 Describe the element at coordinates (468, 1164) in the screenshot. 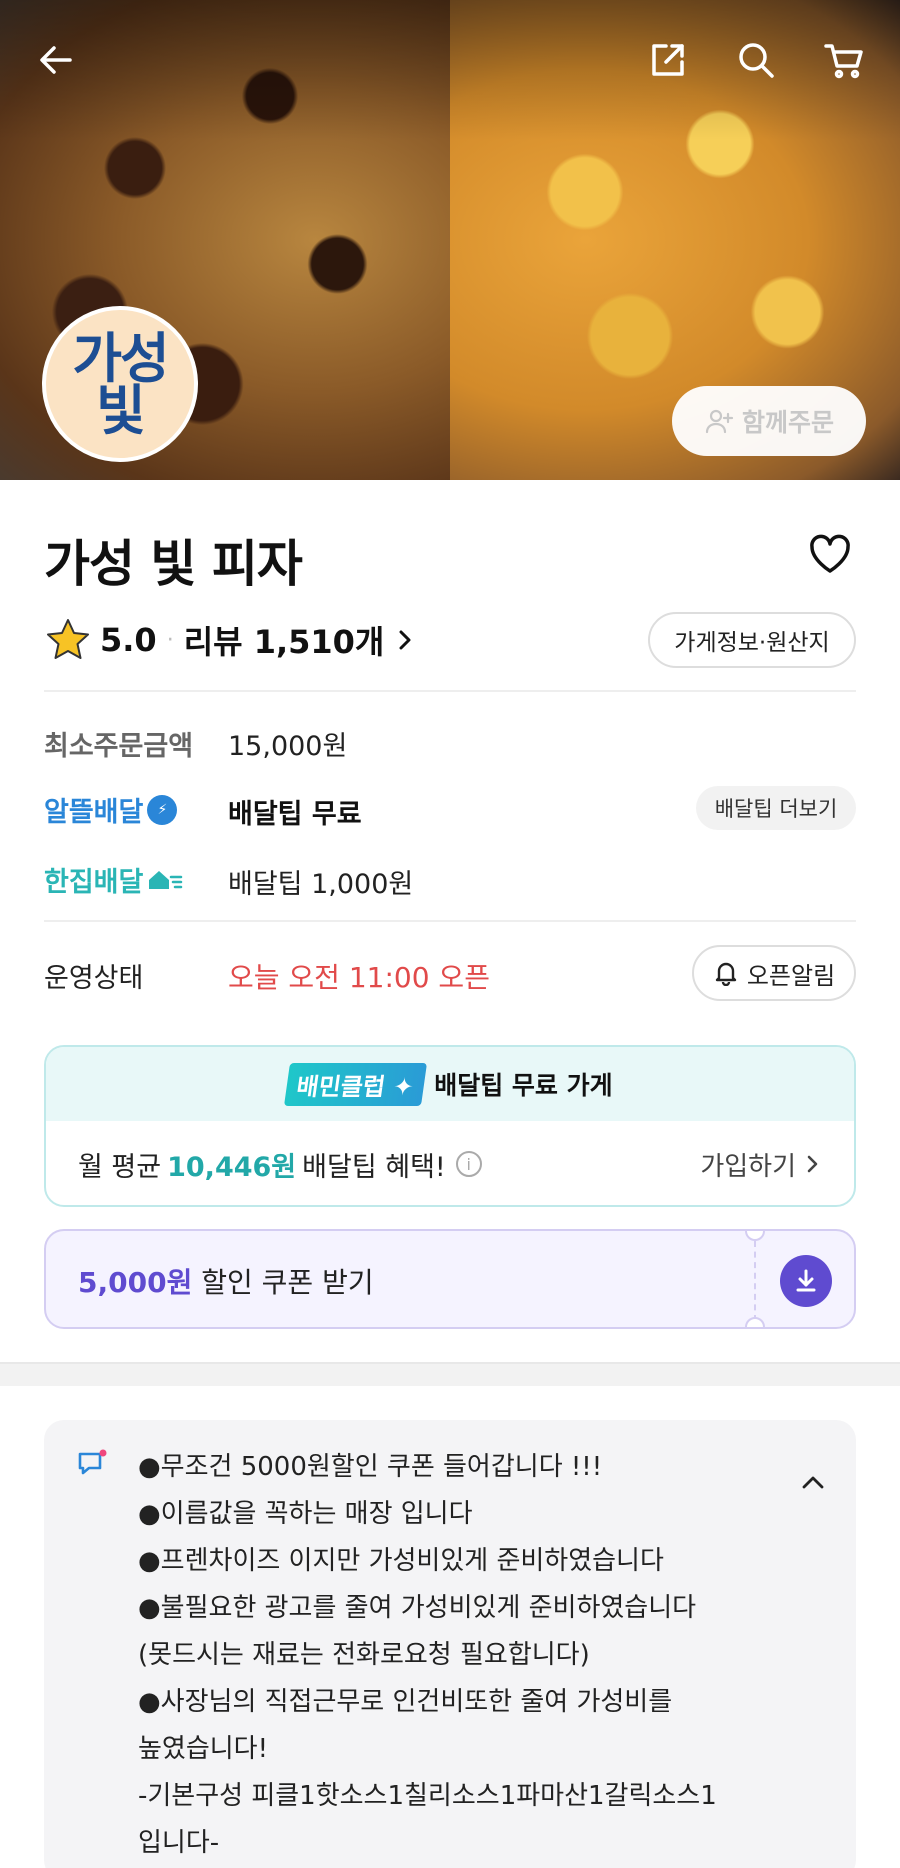

I see `info-icon: i` at that location.